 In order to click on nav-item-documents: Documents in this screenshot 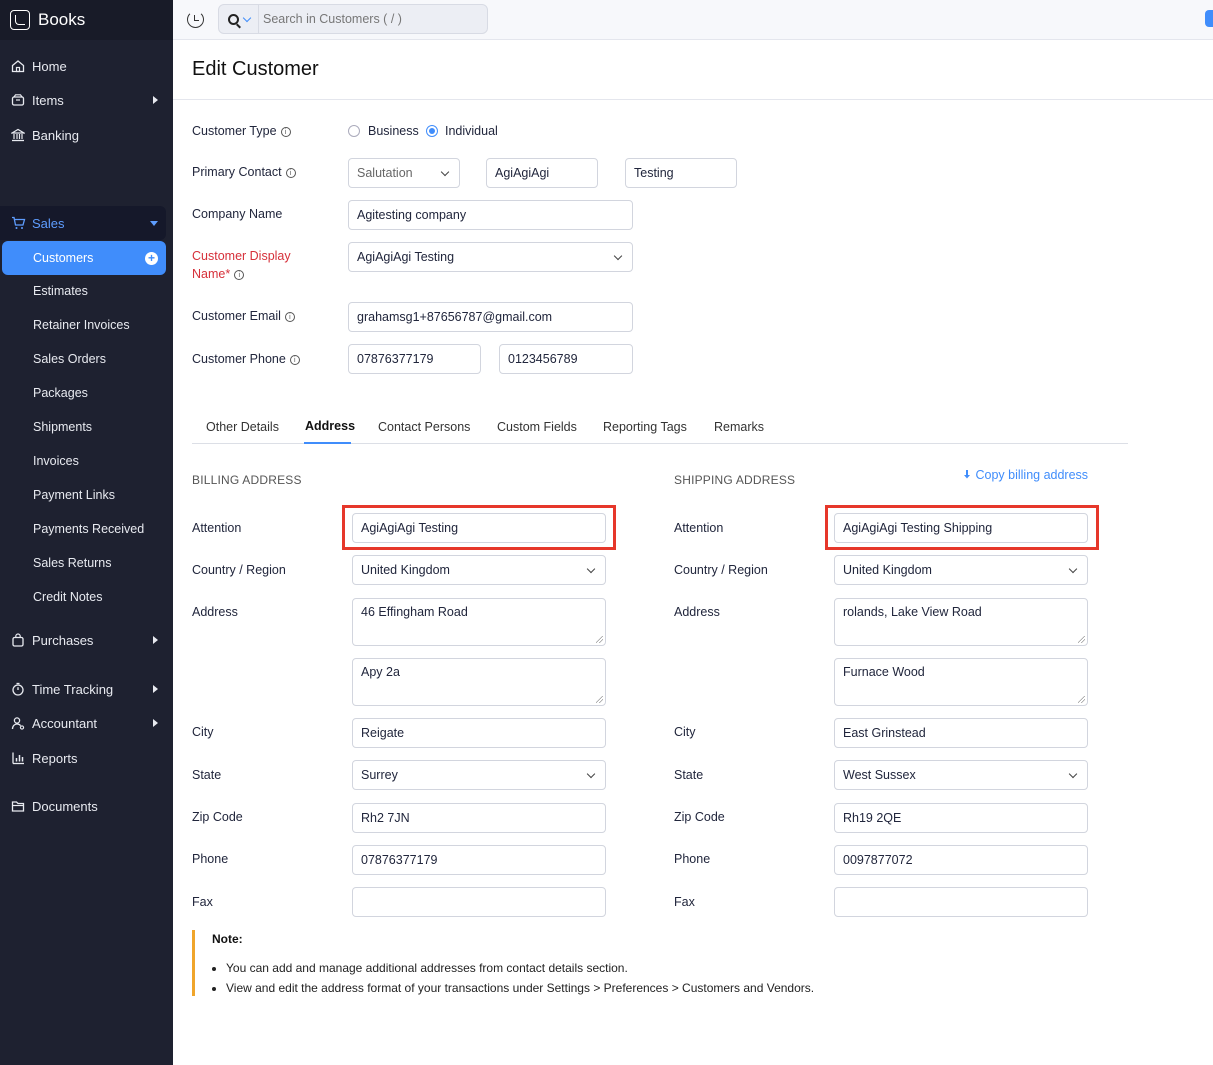, I will do `click(86, 806)`.